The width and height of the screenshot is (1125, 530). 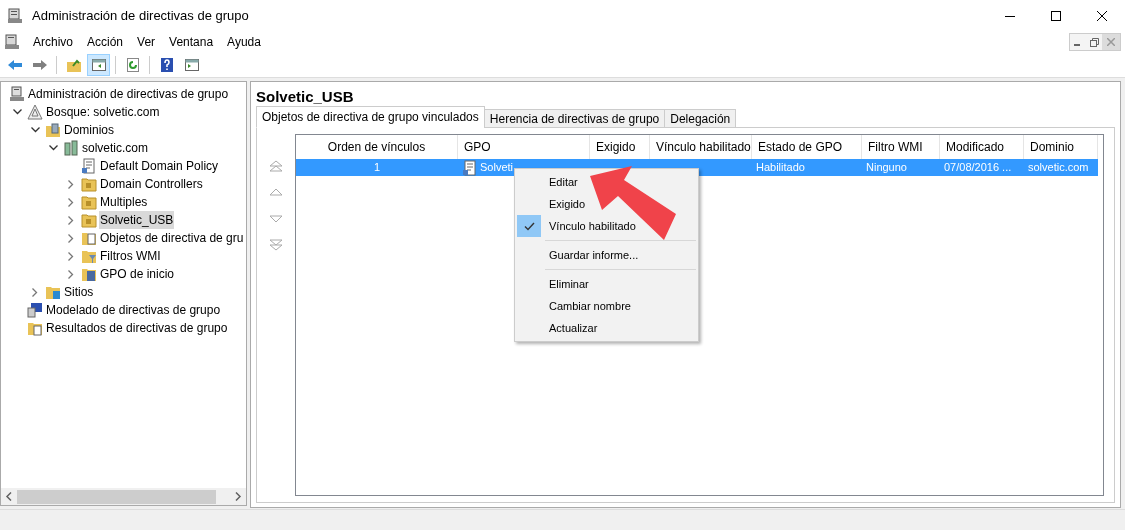 I want to click on tree-item: Sitios, so click(x=79, y=292).